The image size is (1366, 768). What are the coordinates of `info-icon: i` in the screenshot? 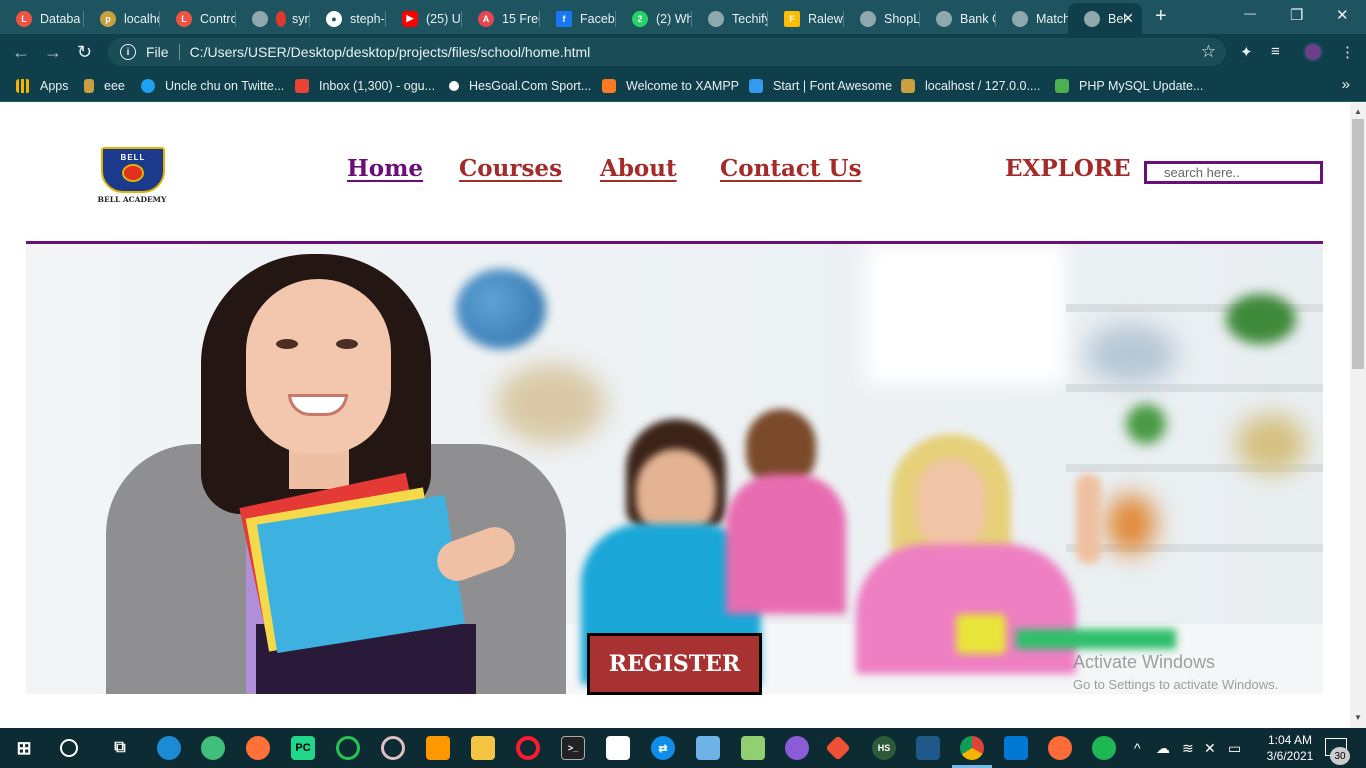 It's located at (128, 52).